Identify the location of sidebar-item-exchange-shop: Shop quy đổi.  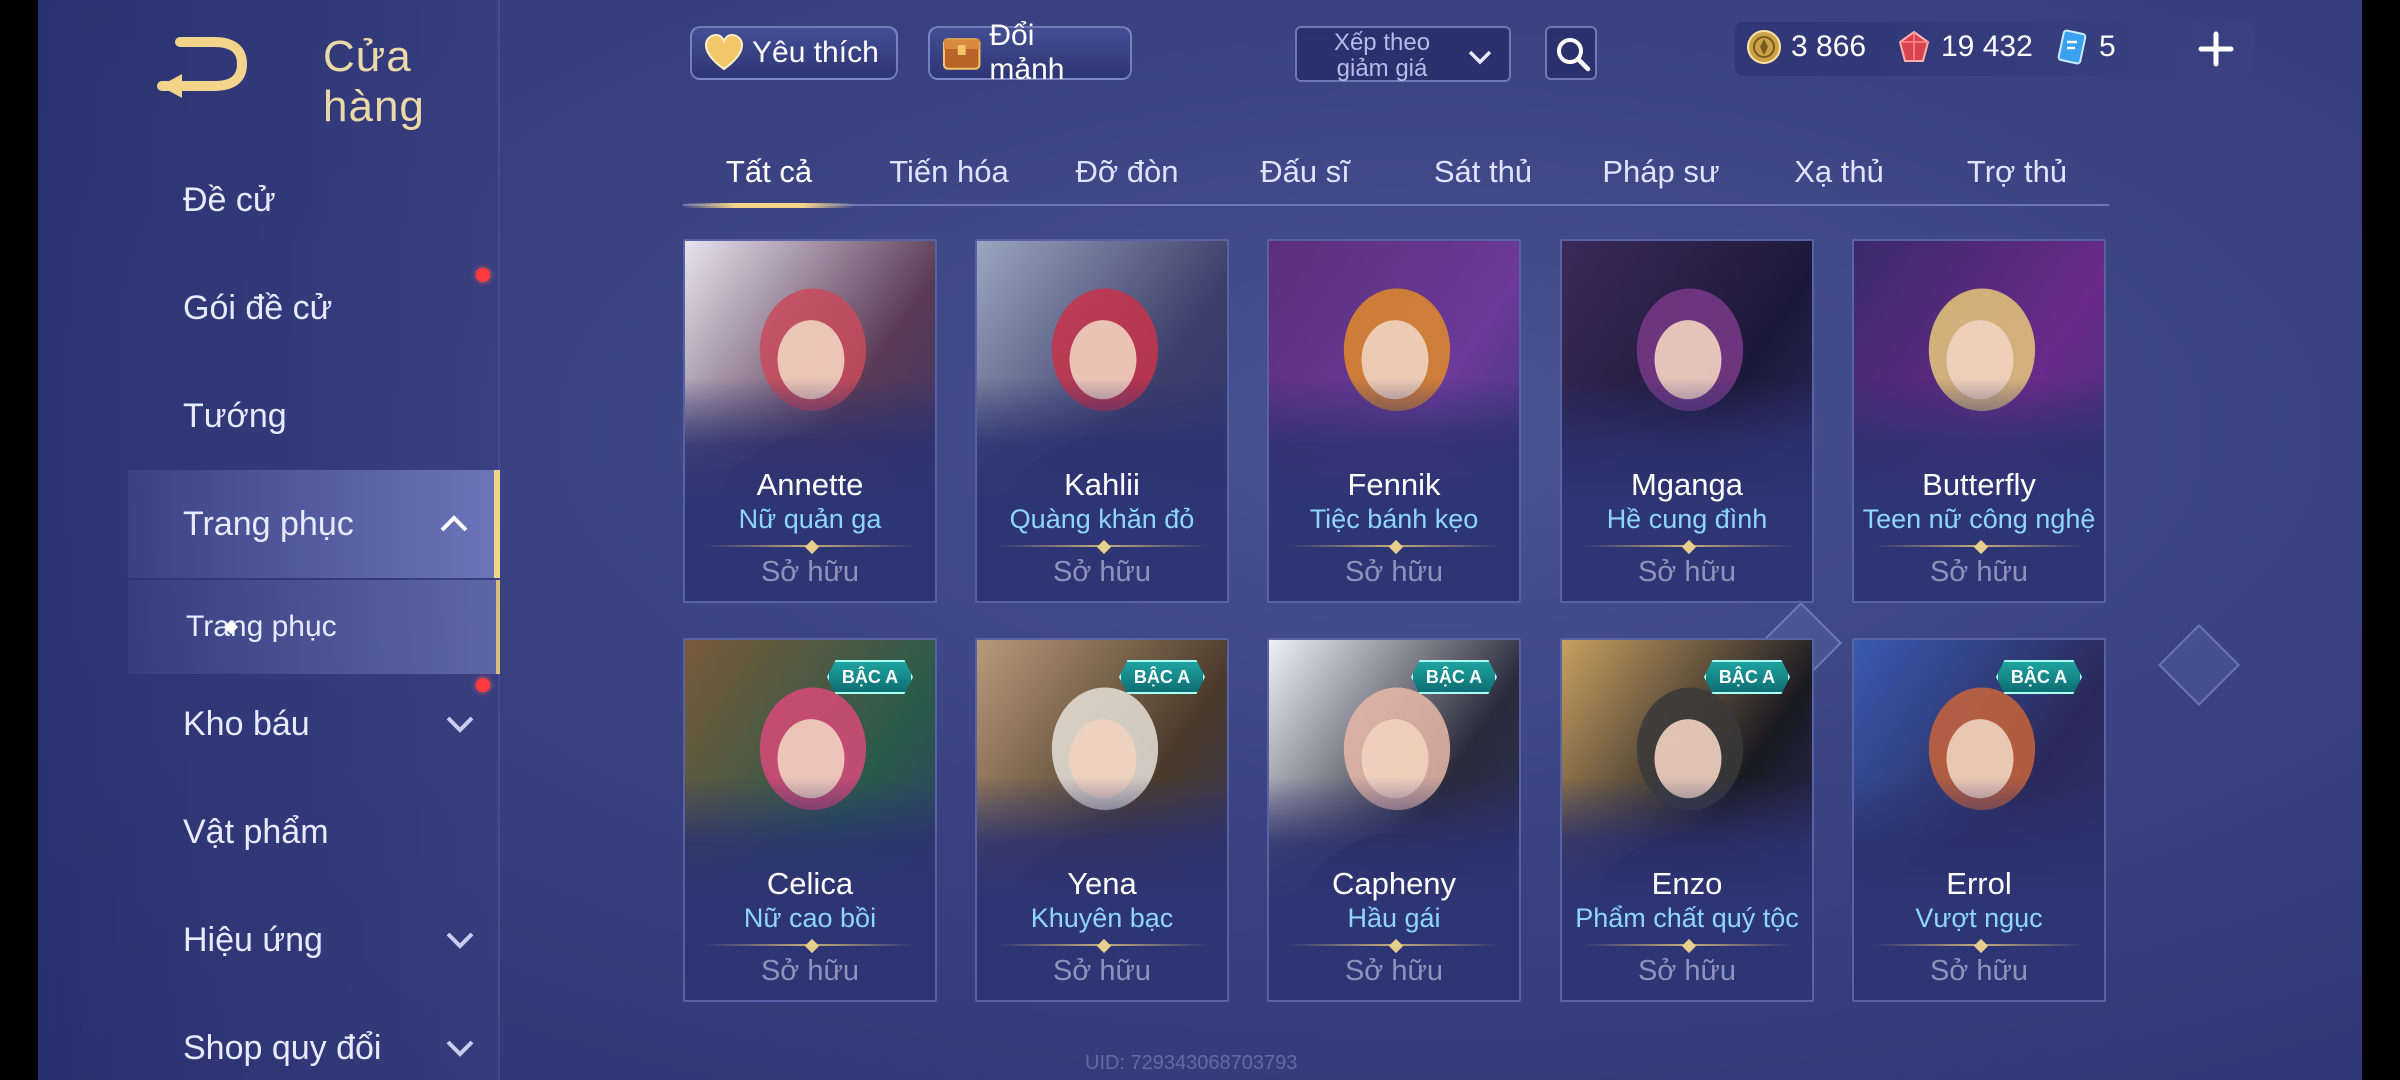
(314, 1037).